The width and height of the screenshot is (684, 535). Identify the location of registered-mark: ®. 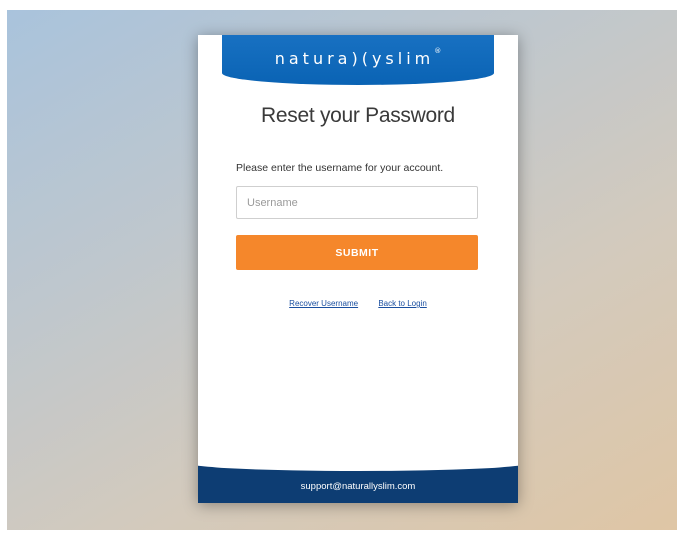
(438, 50).